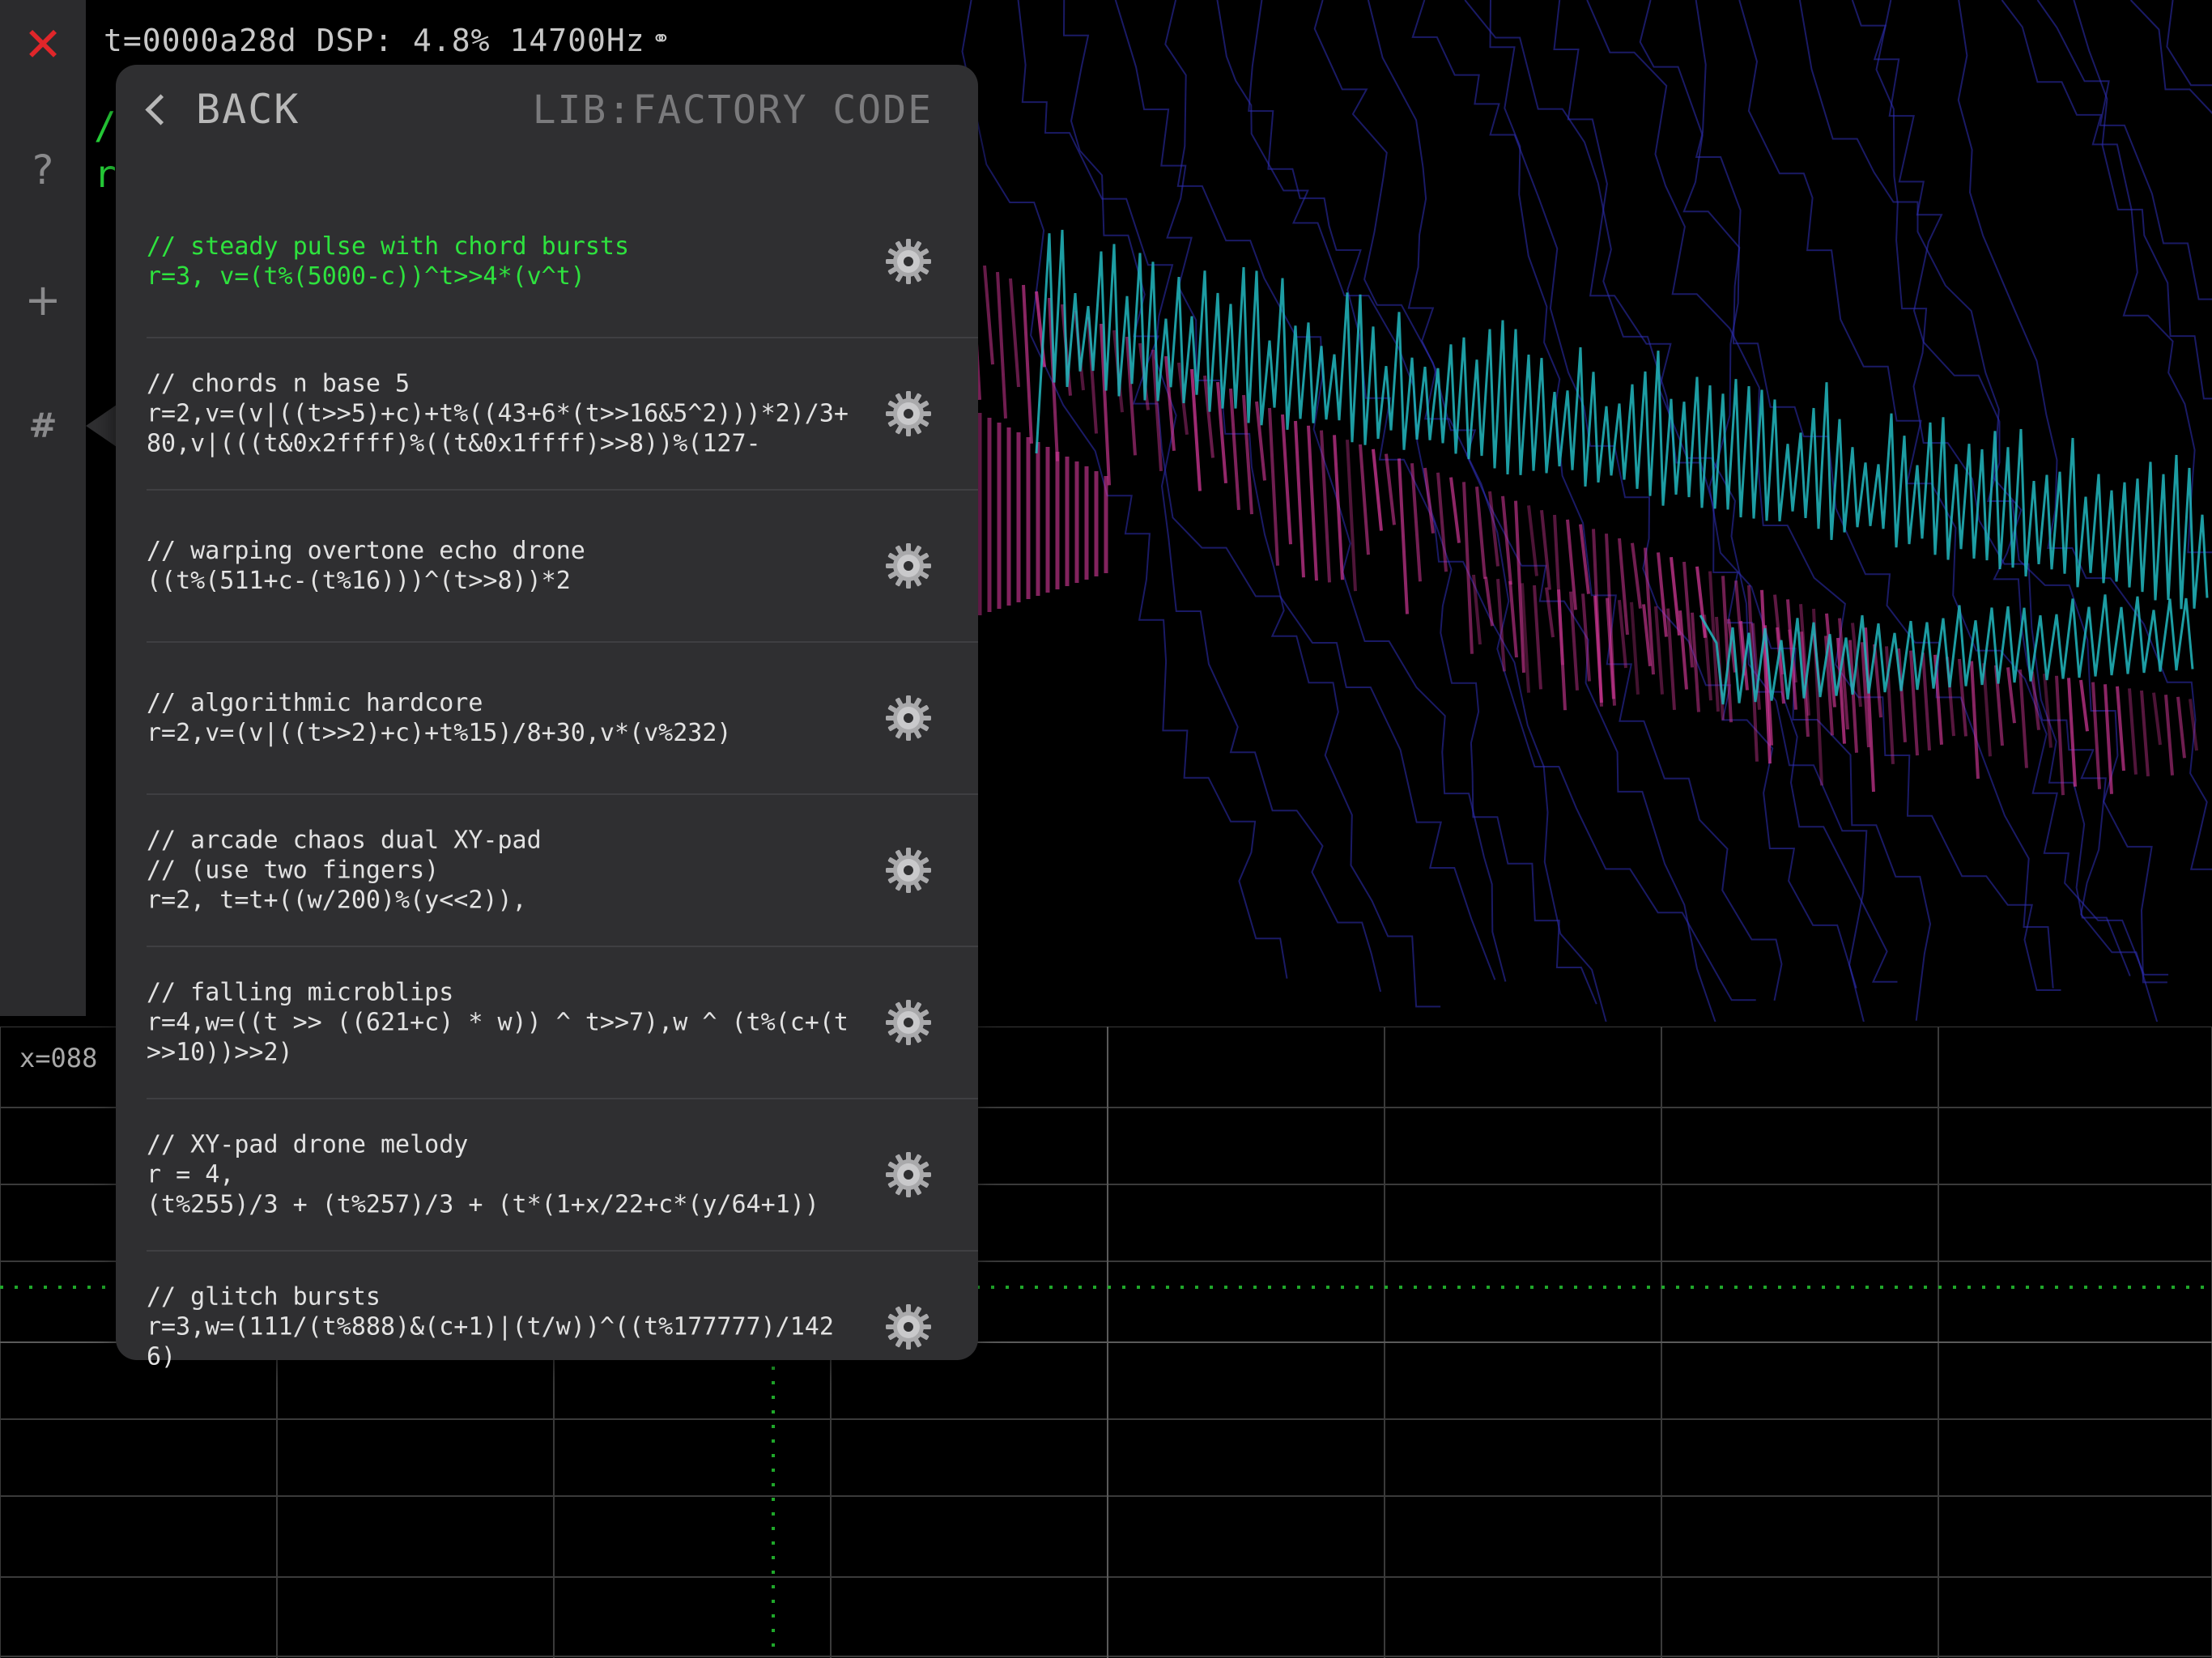 The width and height of the screenshot is (2212, 1658). What do you see at coordinates (375, 40) in the screenshot?
I see `status-text: t=0000a28d DSP: 4.8% 14700Hz` at bounding box center [375, 40].